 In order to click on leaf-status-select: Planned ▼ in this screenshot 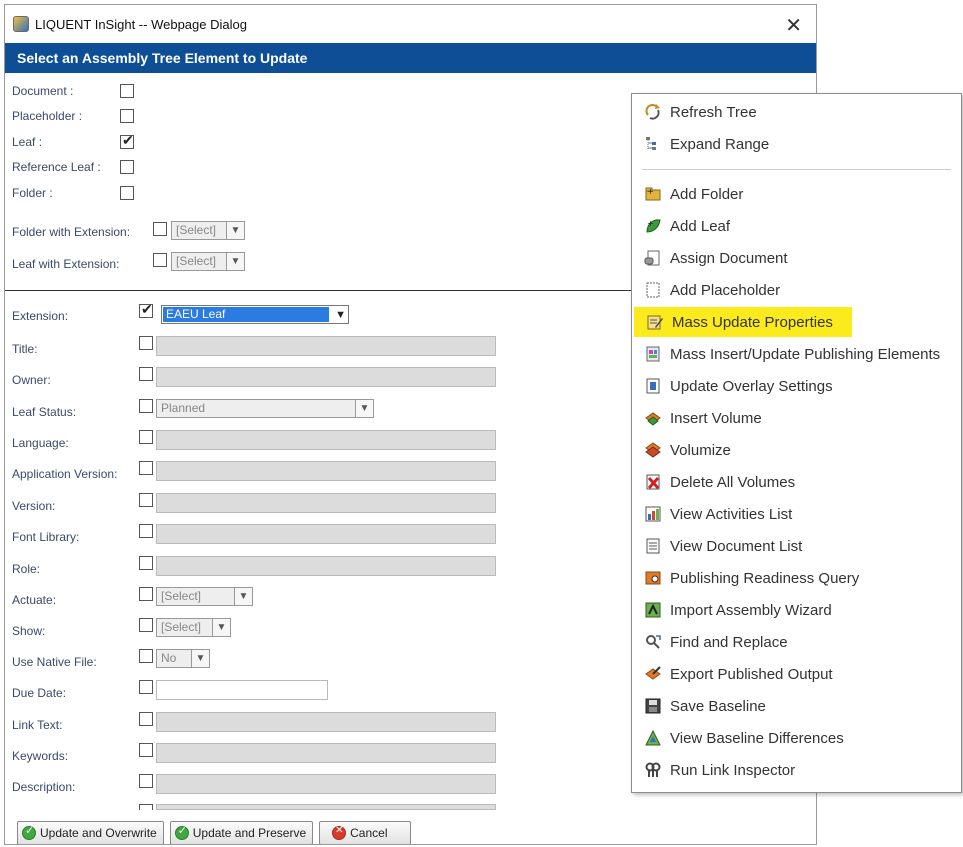, I will do `click(265, 408)`.